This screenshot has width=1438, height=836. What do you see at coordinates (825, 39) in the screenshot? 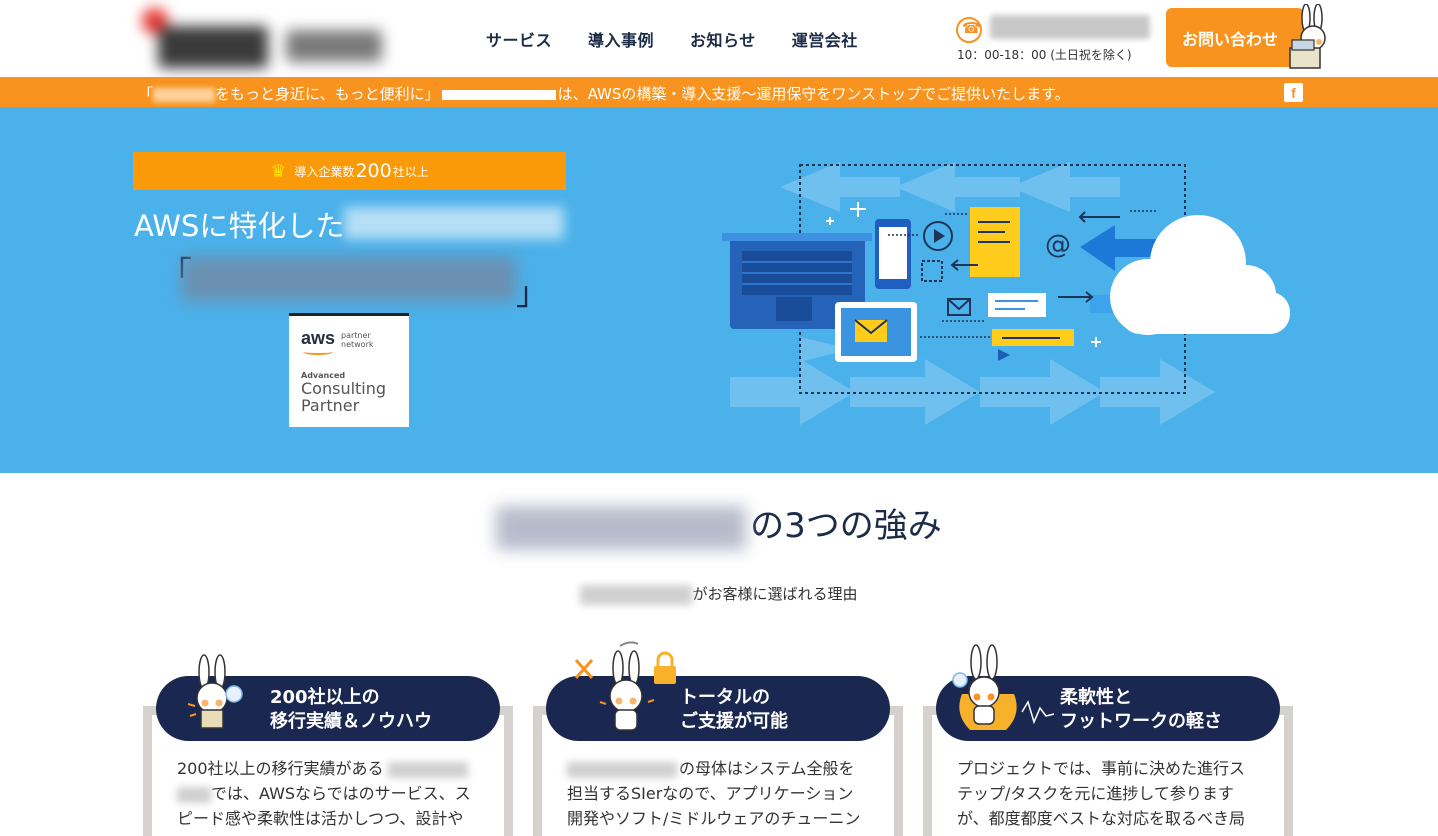
I see `nav-company: 運営会社` at bounding box center [825, 39].